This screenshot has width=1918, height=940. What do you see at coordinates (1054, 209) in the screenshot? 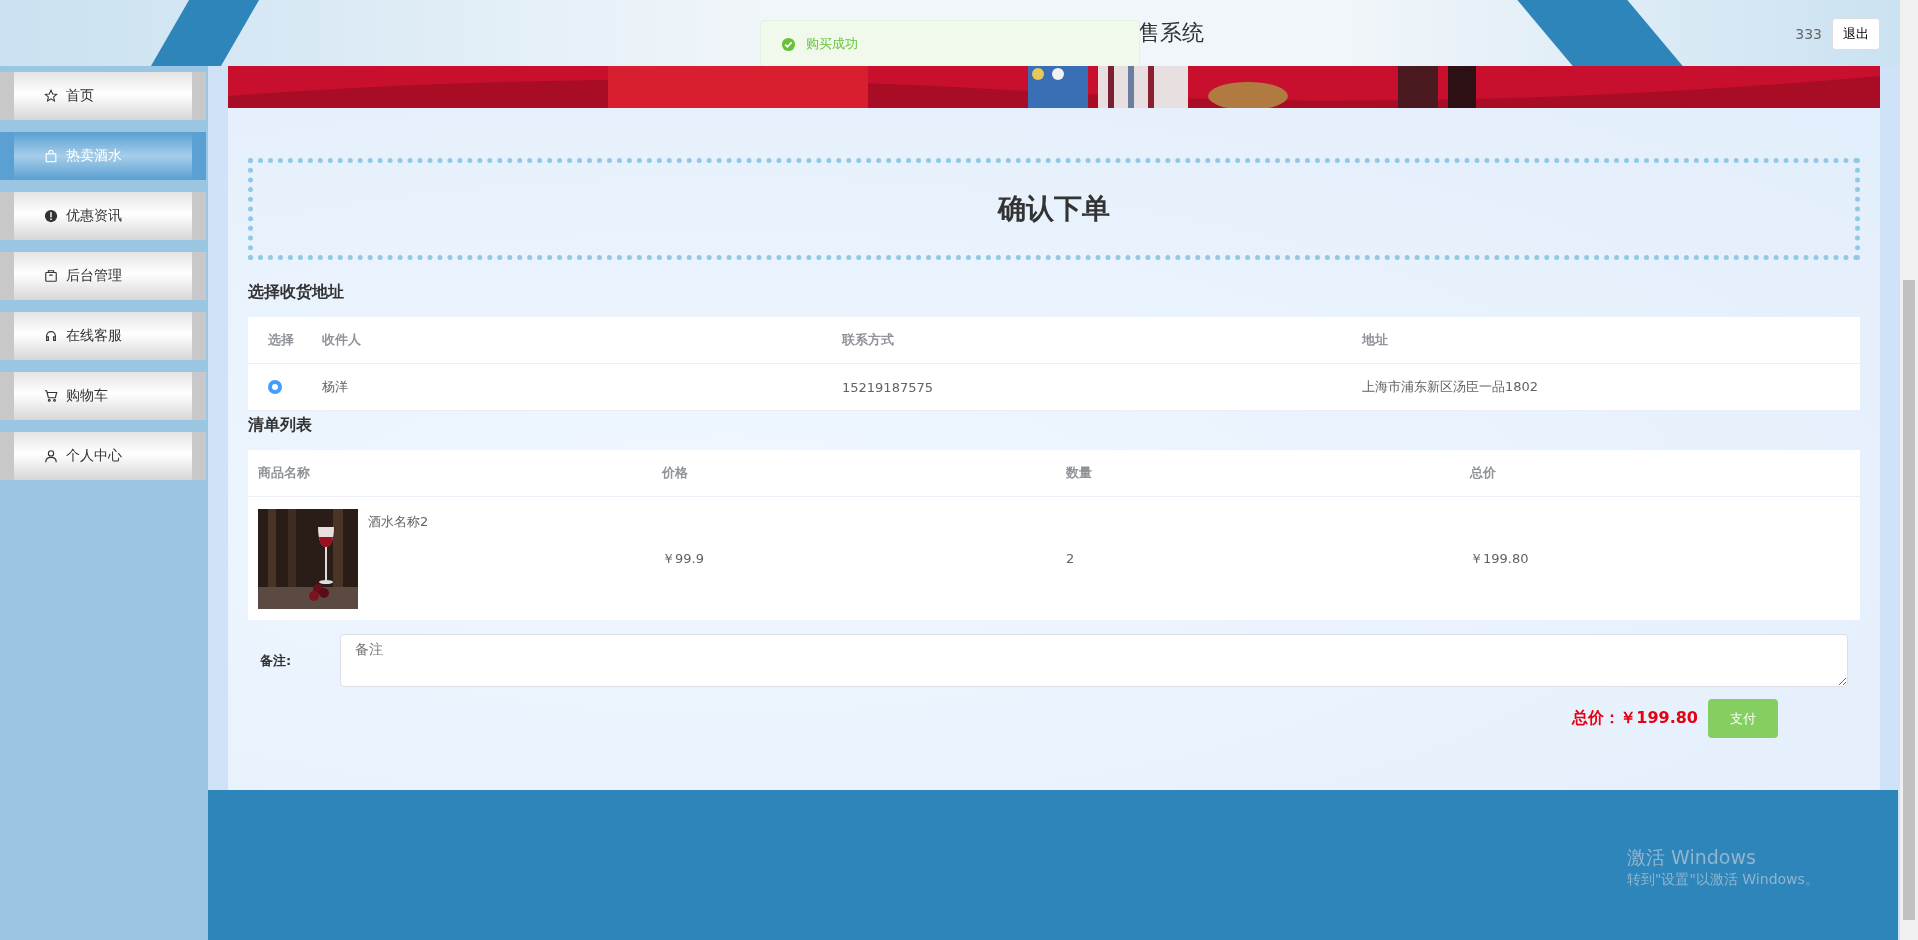
I see `page-title: 确认下单` at bounding box center [1054, 209].